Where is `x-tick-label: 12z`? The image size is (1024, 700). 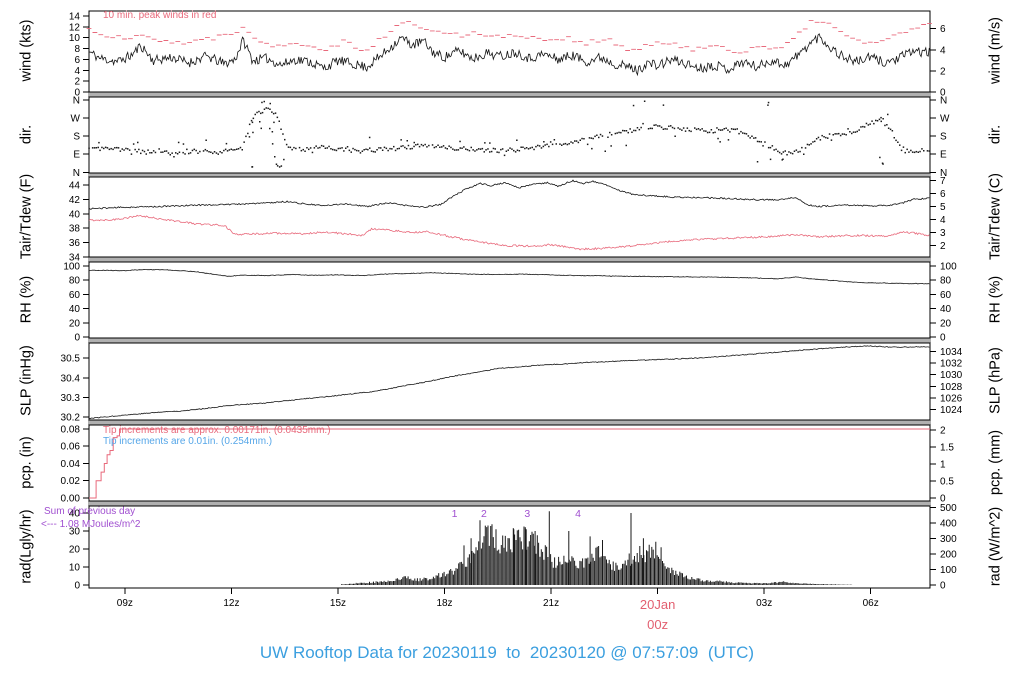
x-tick-label: 12z is located at coordinates (231, 603).